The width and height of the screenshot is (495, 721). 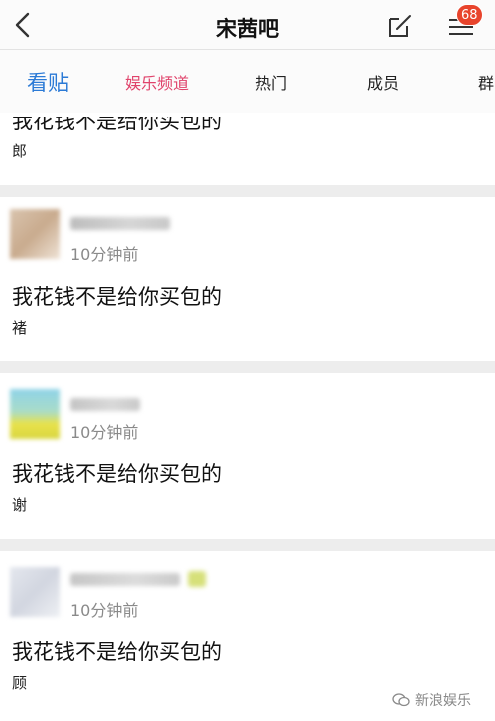 I want to click on tab-members: 成员, so click(x=383, y=82).